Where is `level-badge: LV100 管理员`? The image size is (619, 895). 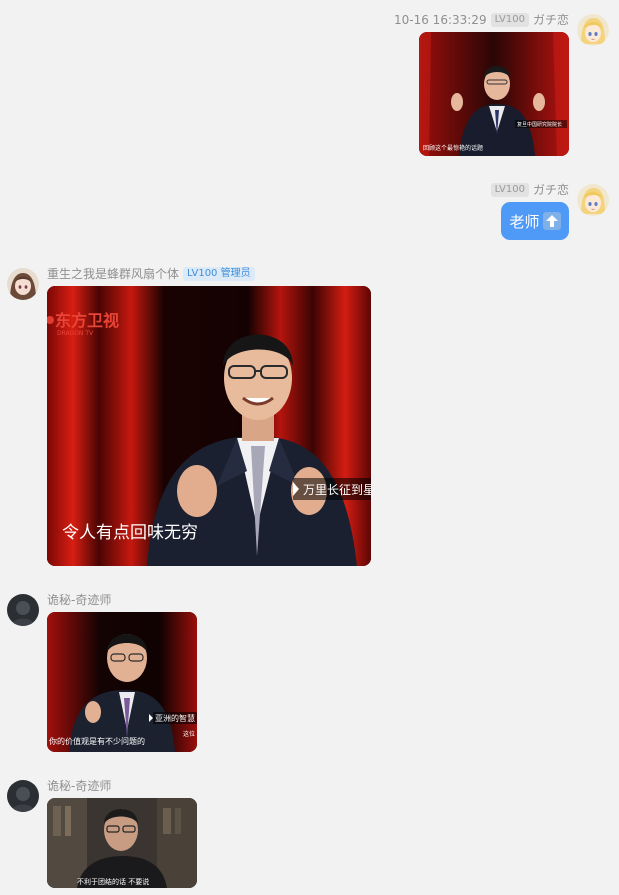 level-badge: LV100 管理员 is located at coordinates (219, 274).